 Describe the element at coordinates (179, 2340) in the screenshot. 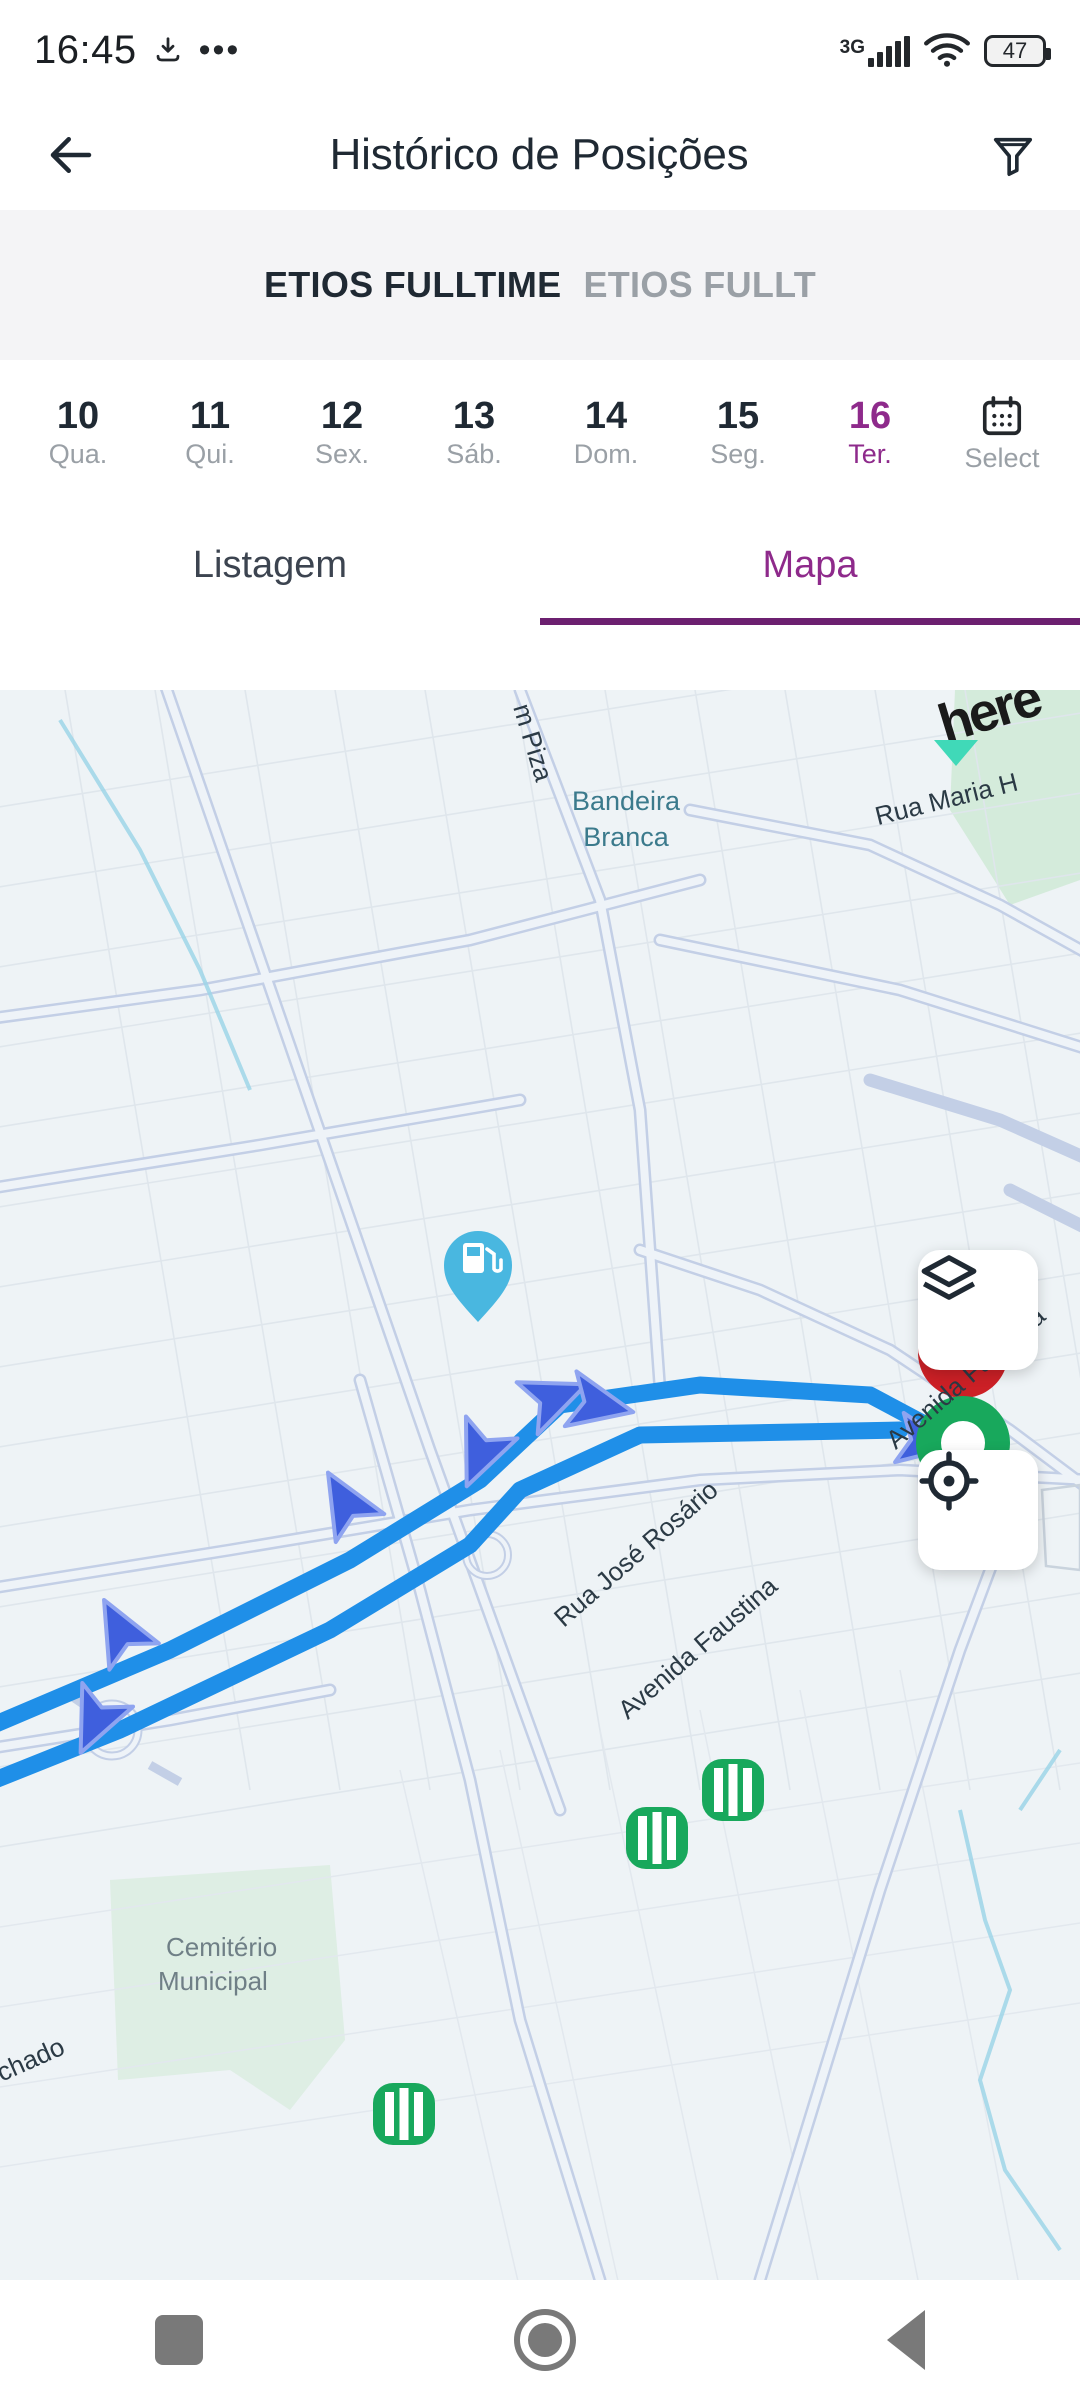

I see `recents-square-icon` at that location.